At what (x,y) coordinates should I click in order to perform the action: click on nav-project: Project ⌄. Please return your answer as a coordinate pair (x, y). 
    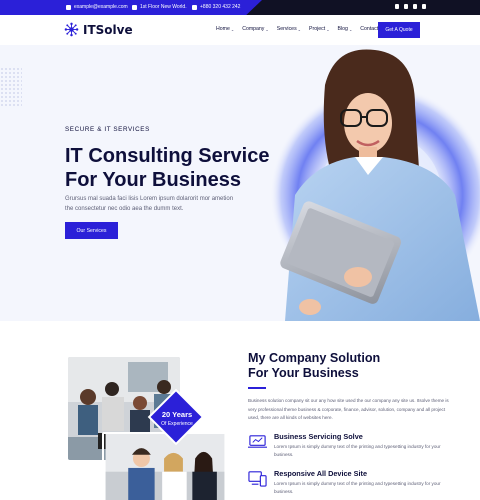
    Looking at the image, I should click on (319, 29).